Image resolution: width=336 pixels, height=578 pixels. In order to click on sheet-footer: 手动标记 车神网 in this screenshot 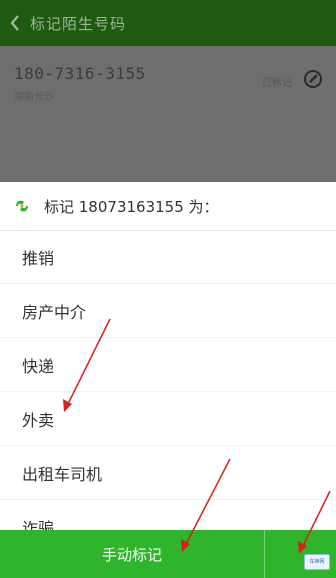, I will do `click(168, 554)`.